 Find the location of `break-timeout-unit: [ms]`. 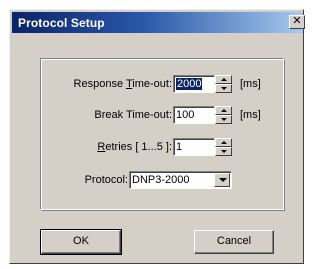

break-timeout-unit: [ms] is located at coordinates (250, 115).